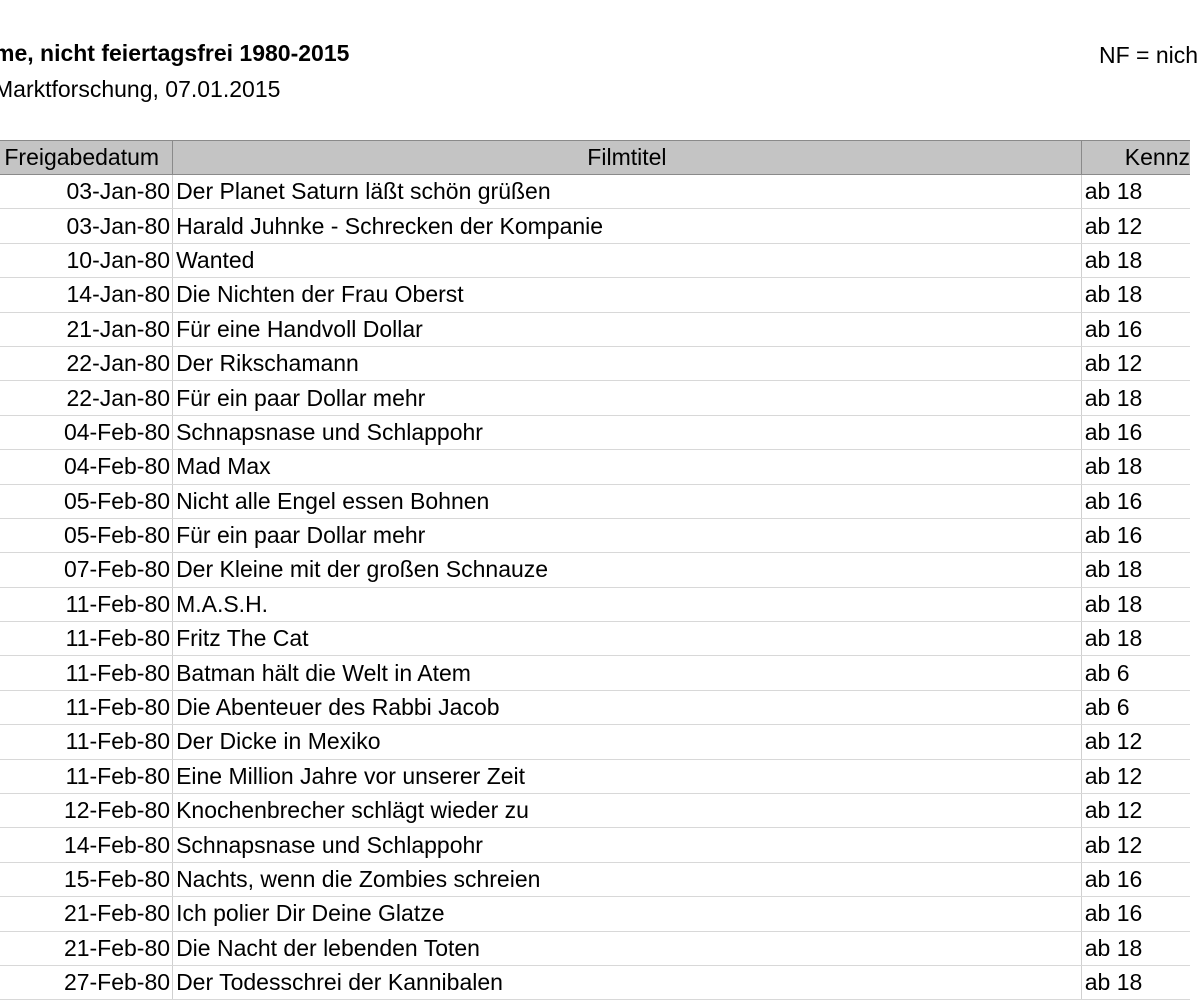  What do you see at coordinates (627, 880) in the screenshot?
I see `film-title-cell: Nachts, wenn die Zombies schreien` at bounding box center [627, 880].